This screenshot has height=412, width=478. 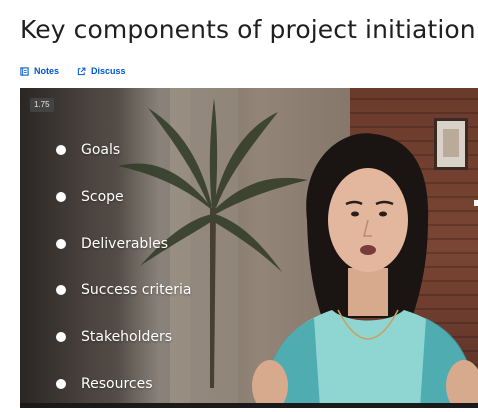 What do you see at coordinates (123, 303) in the screenshot?
I see `slide-bullet-item: Success criteria` at bounding box center [123, 303].